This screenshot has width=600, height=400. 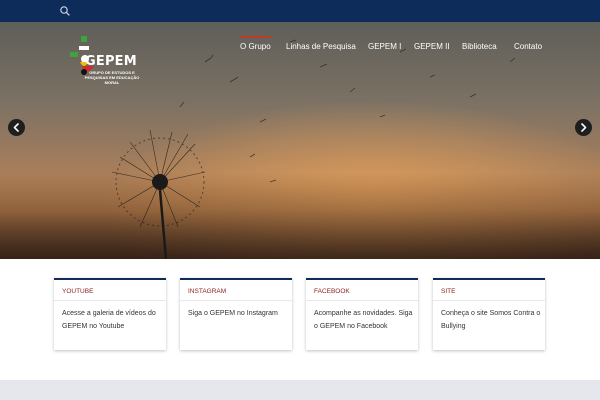 I want to click on card-title: YOUTUBE, so click(x=78, y=291).